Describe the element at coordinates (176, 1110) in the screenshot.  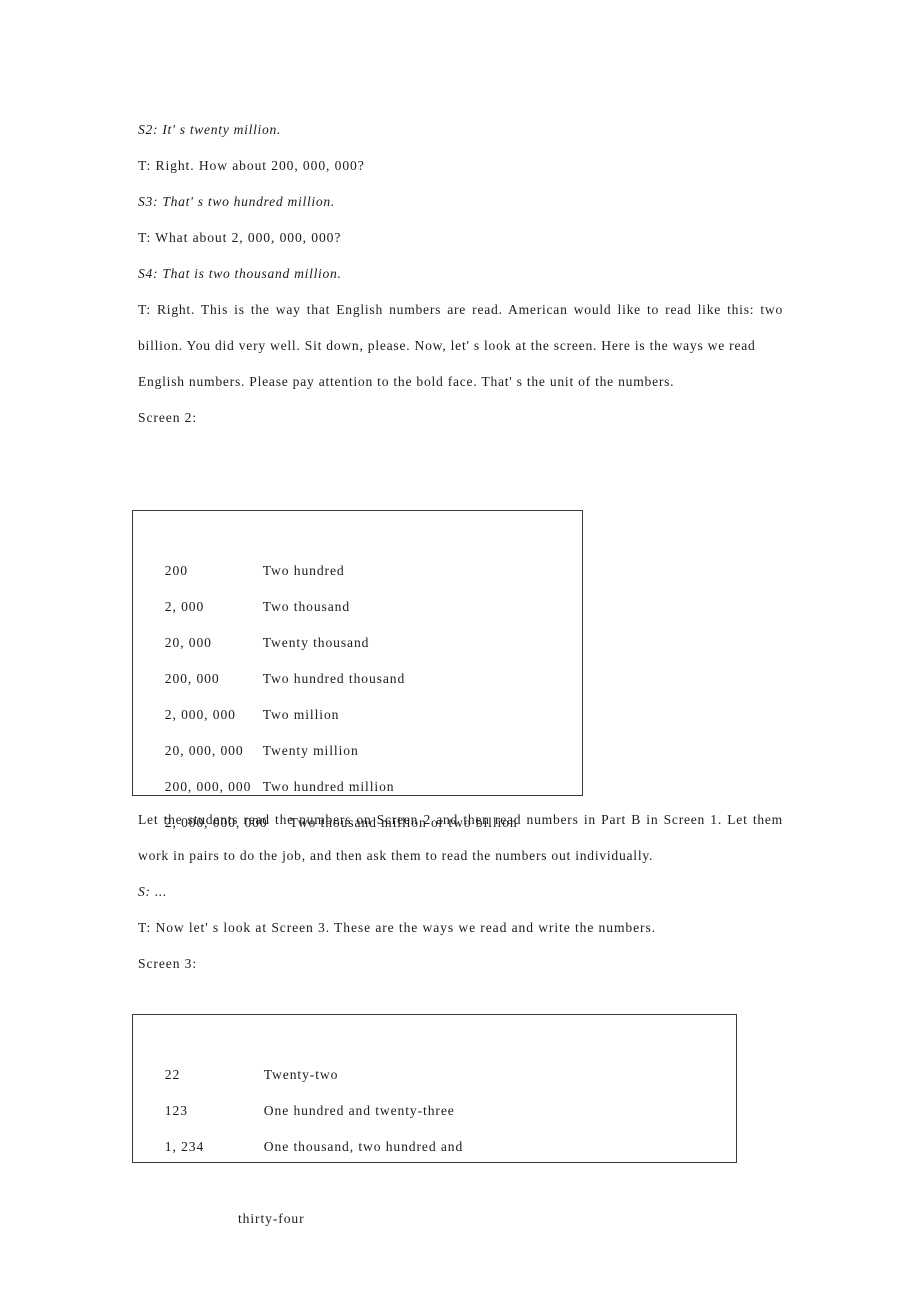
I see `table-cell-number: 123` at that location.